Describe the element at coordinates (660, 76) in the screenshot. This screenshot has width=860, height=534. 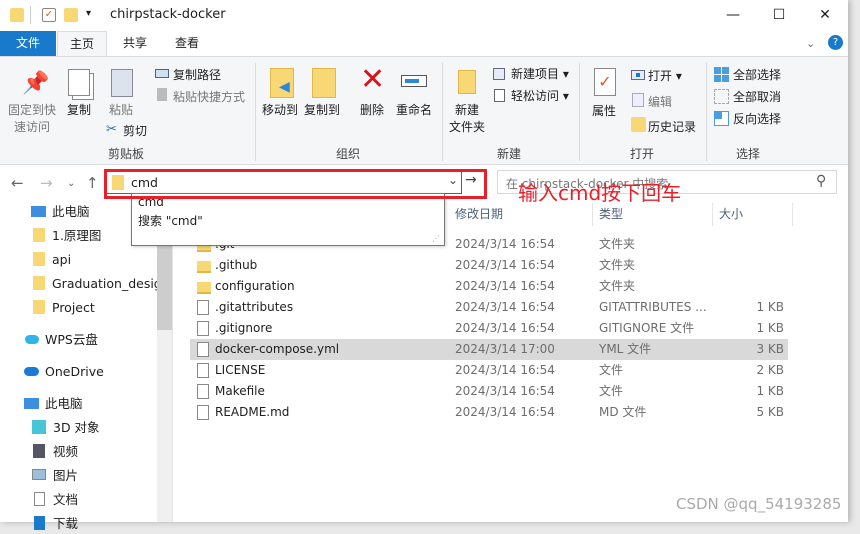
I see `open-label: 打开` at that location.